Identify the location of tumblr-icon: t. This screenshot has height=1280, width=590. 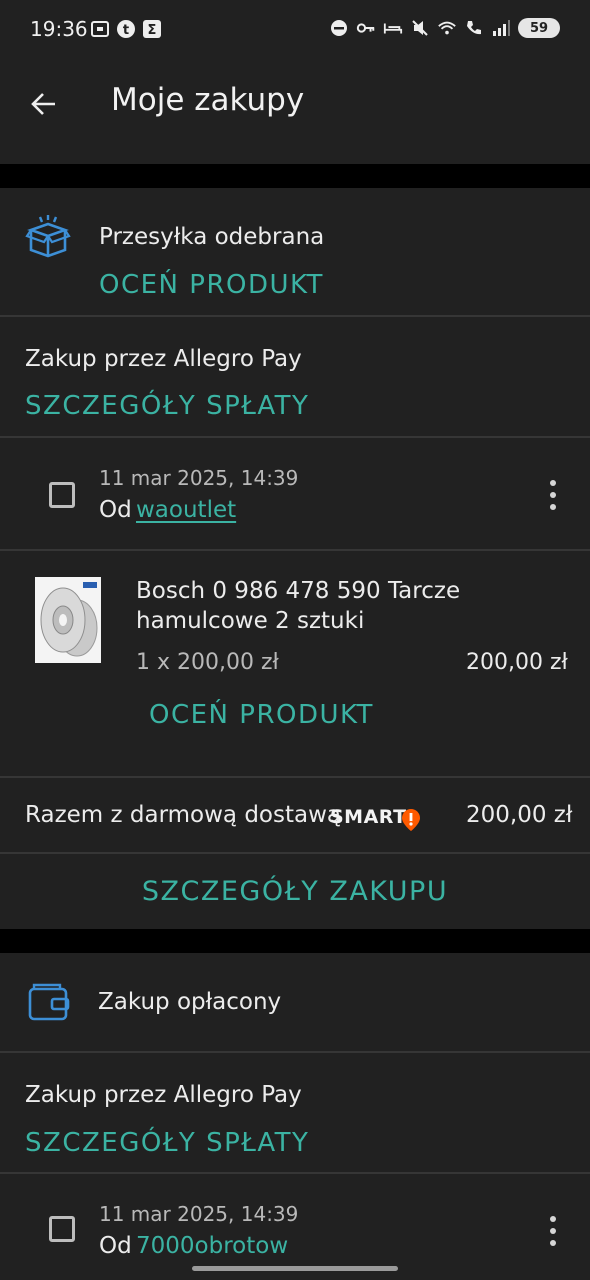
(126, 29).